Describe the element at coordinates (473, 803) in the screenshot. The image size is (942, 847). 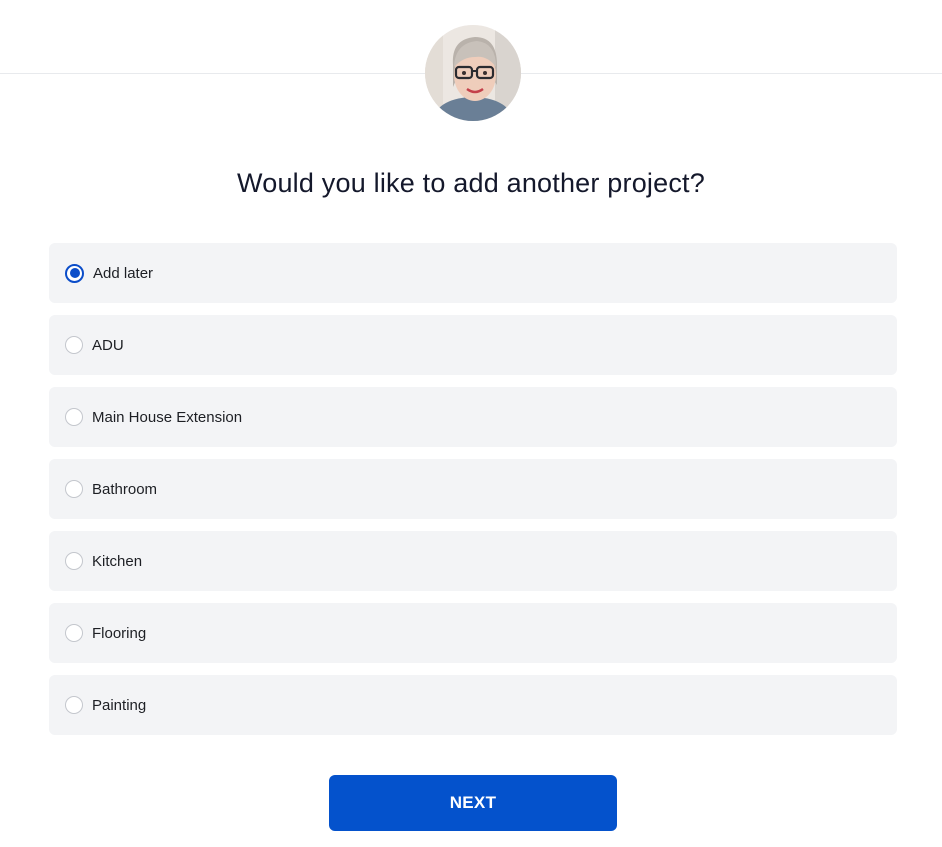
I see `next-button: NEXT` at that location.